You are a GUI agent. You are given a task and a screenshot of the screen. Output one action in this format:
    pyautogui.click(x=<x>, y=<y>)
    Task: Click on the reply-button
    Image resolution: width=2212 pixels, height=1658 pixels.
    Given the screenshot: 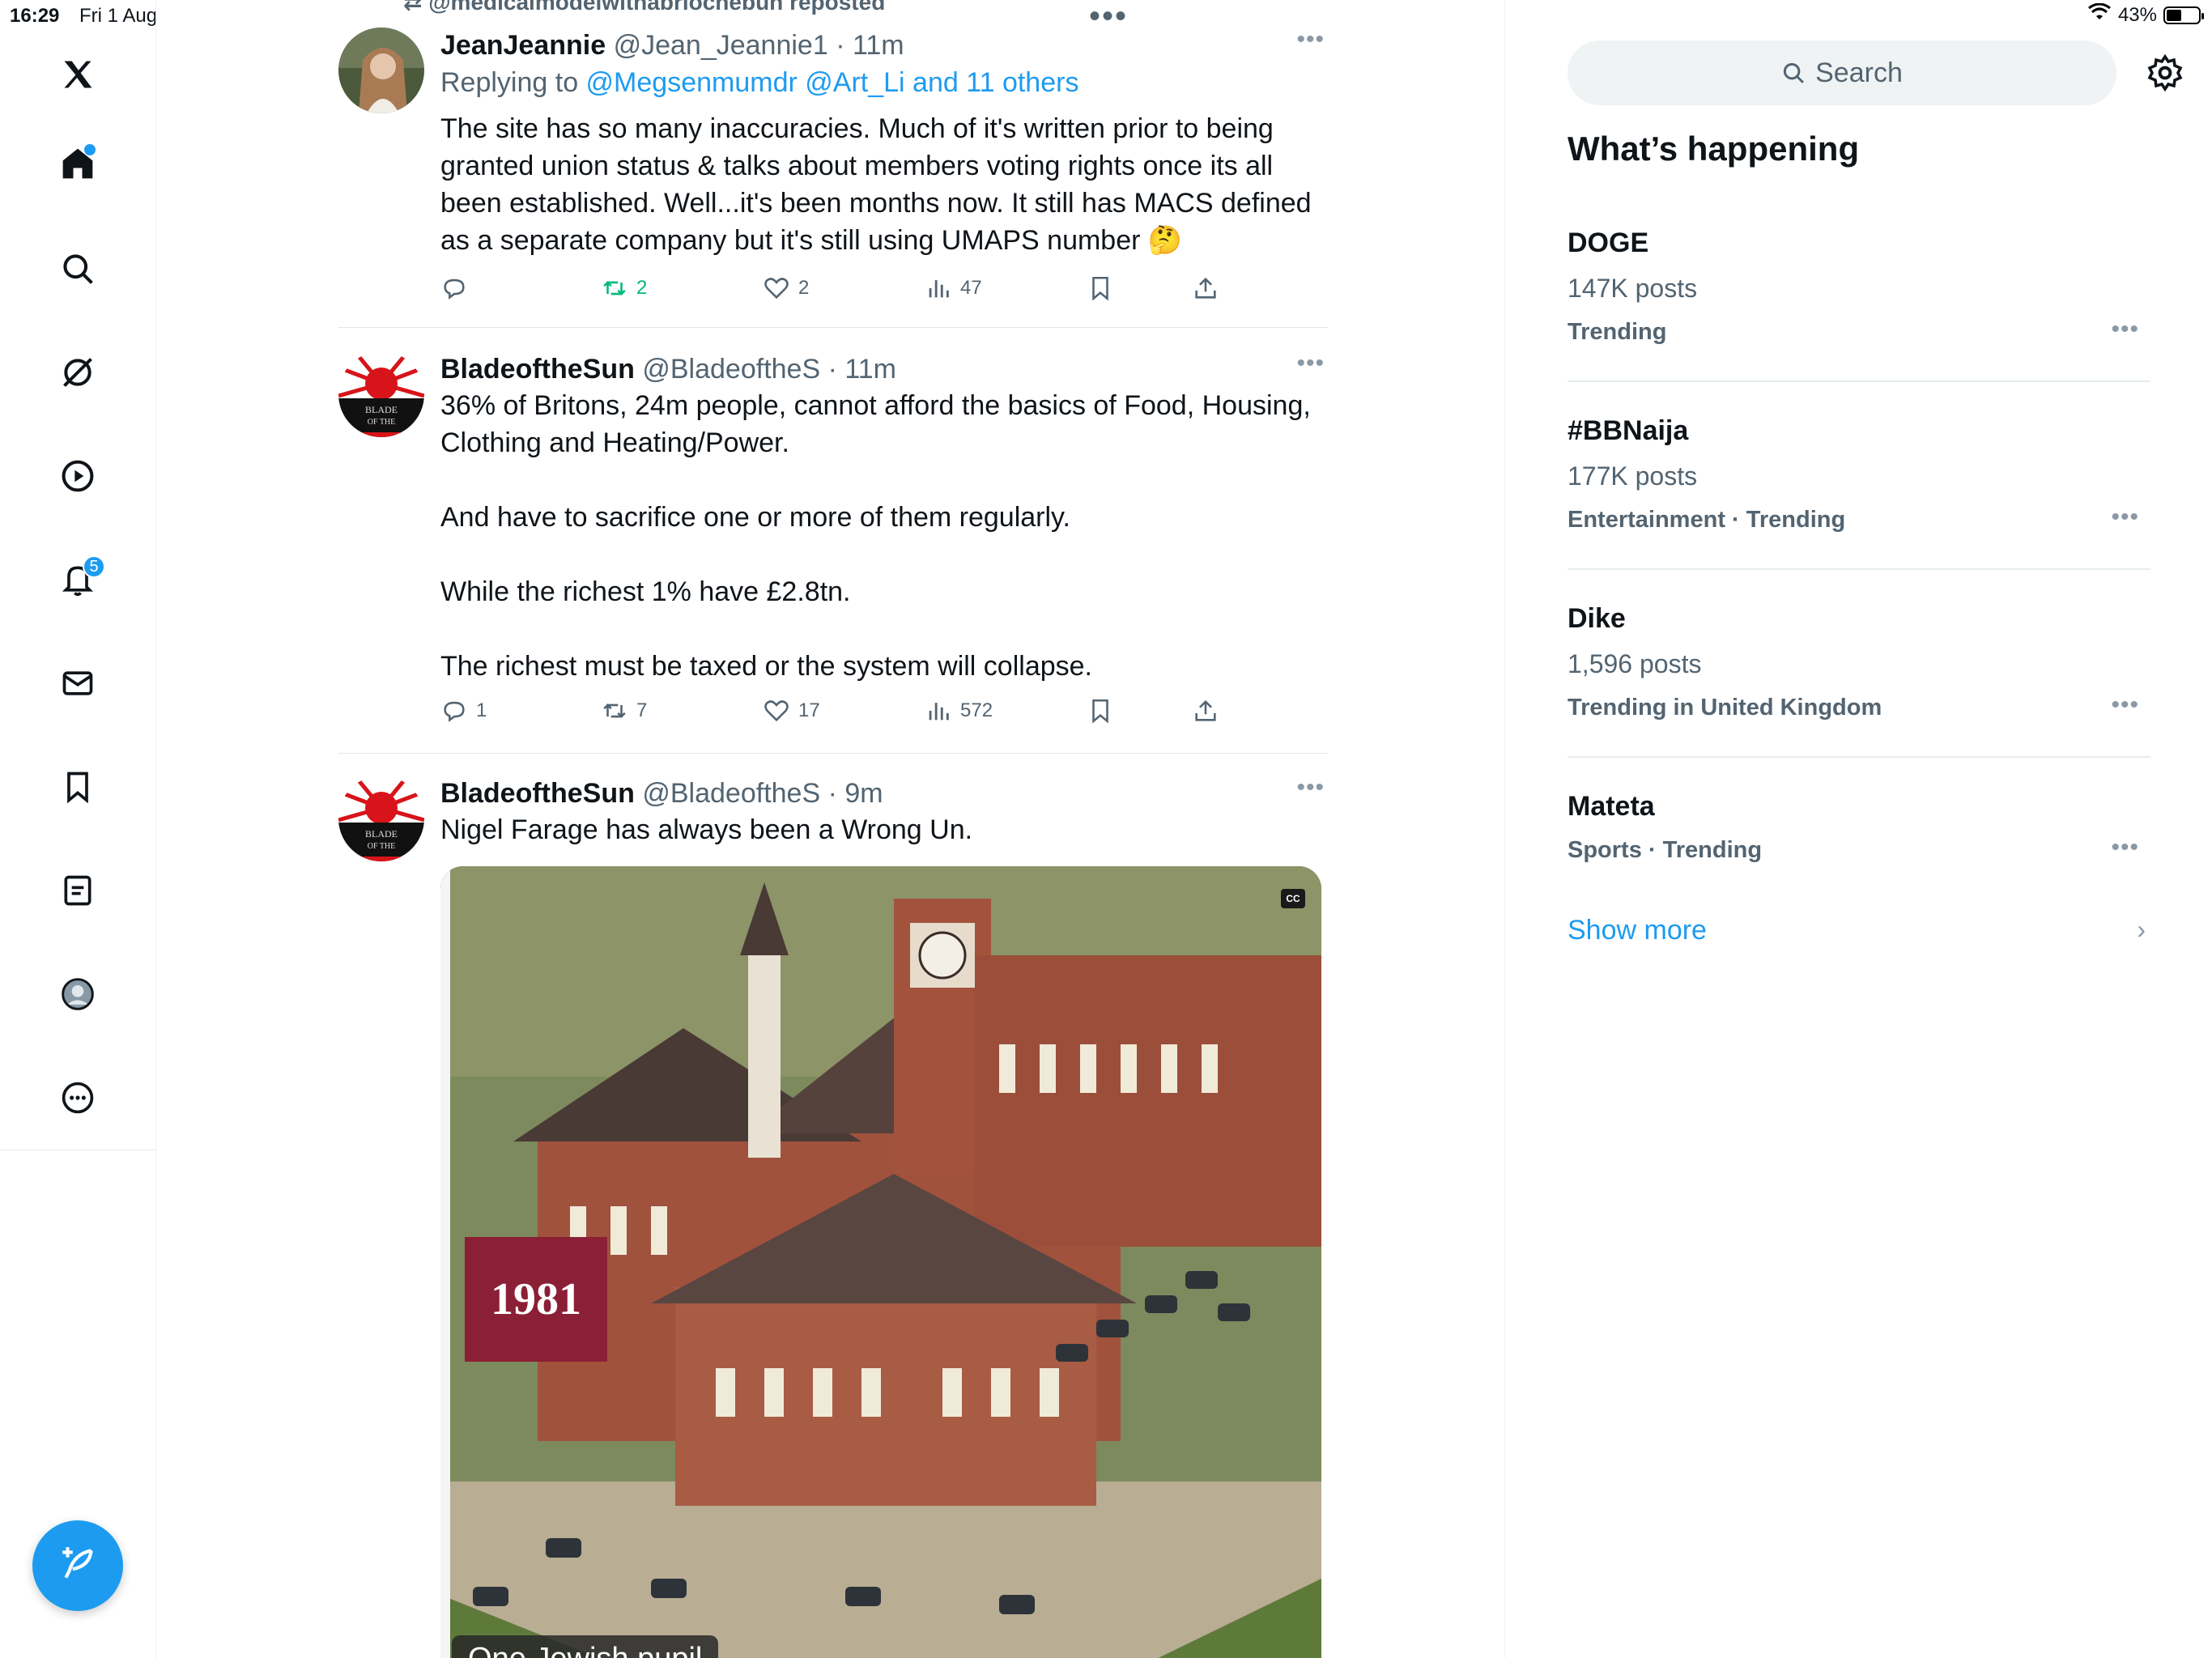 What is the action you would take?
    pyautogui.click(x=458, y=288)
    